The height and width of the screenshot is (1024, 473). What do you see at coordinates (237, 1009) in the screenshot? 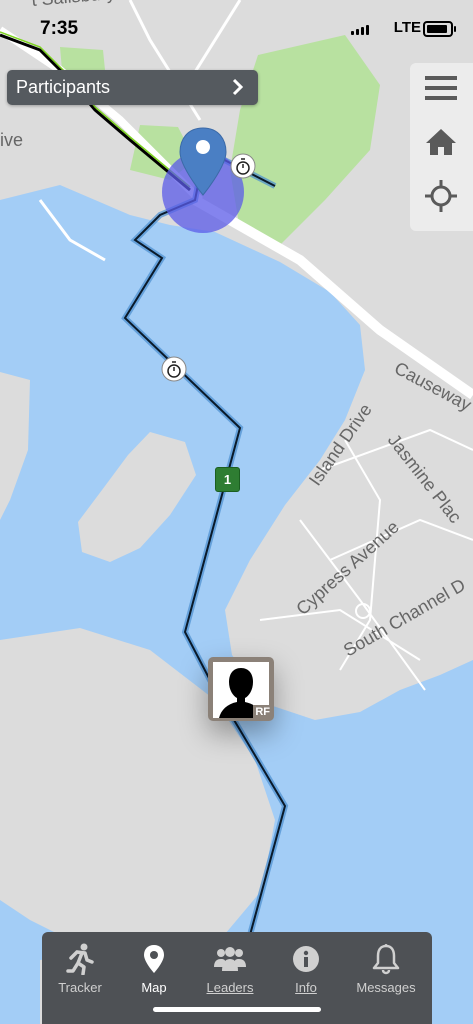
I see `home-indicator` at bounding box center [237, 1009].